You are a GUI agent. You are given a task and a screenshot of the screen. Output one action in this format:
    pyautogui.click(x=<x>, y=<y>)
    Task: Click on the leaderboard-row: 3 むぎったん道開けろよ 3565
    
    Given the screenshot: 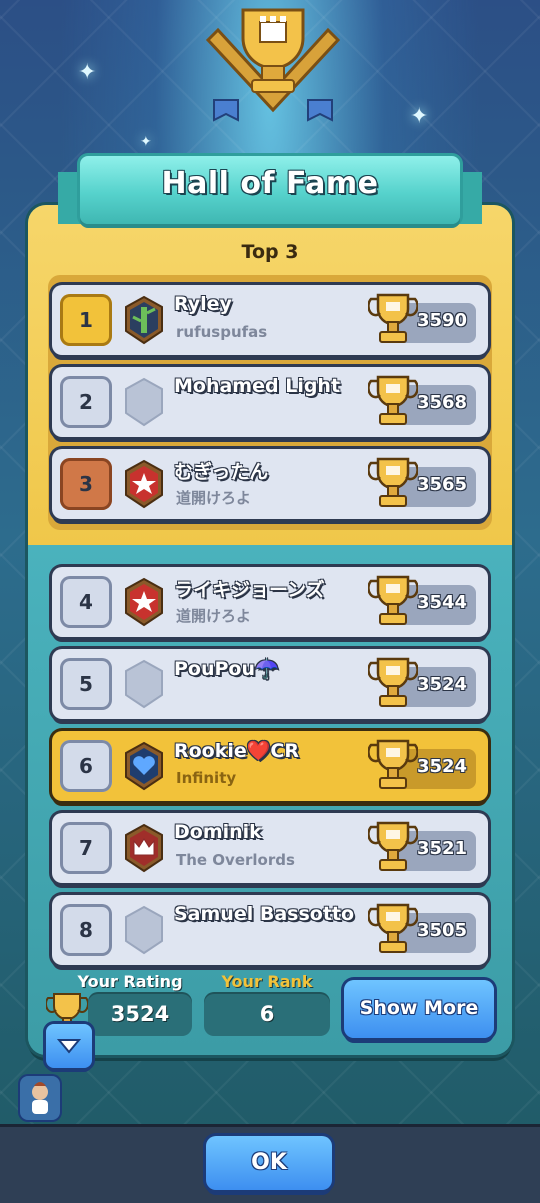 What is the action you would take?
    pyautogui.click(x=270, y=484)
    